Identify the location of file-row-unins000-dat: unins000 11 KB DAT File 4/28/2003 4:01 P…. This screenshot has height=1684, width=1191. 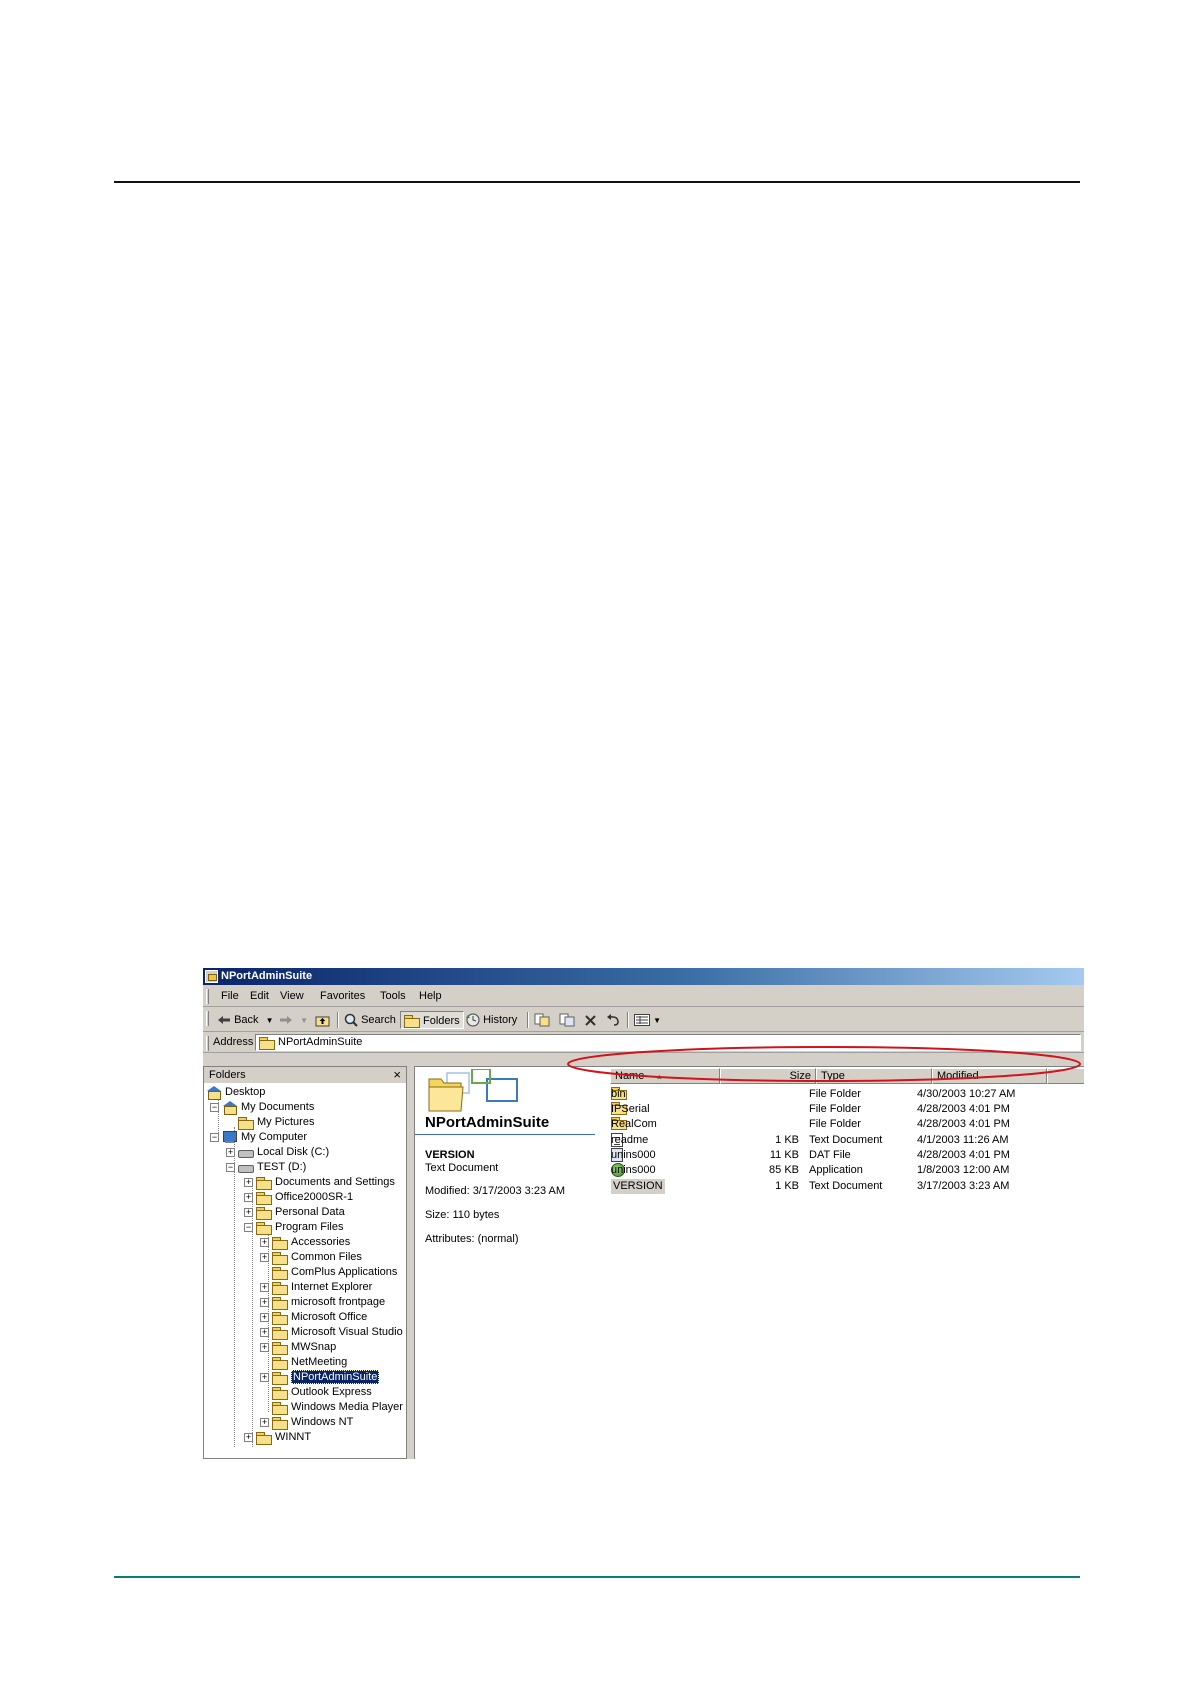
(846, 1155).